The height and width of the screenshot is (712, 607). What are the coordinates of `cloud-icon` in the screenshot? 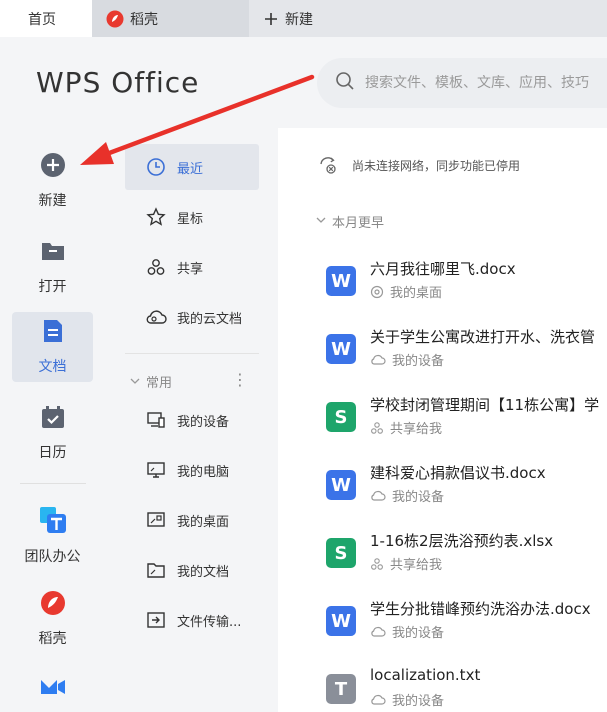 It's located at (156, 317).